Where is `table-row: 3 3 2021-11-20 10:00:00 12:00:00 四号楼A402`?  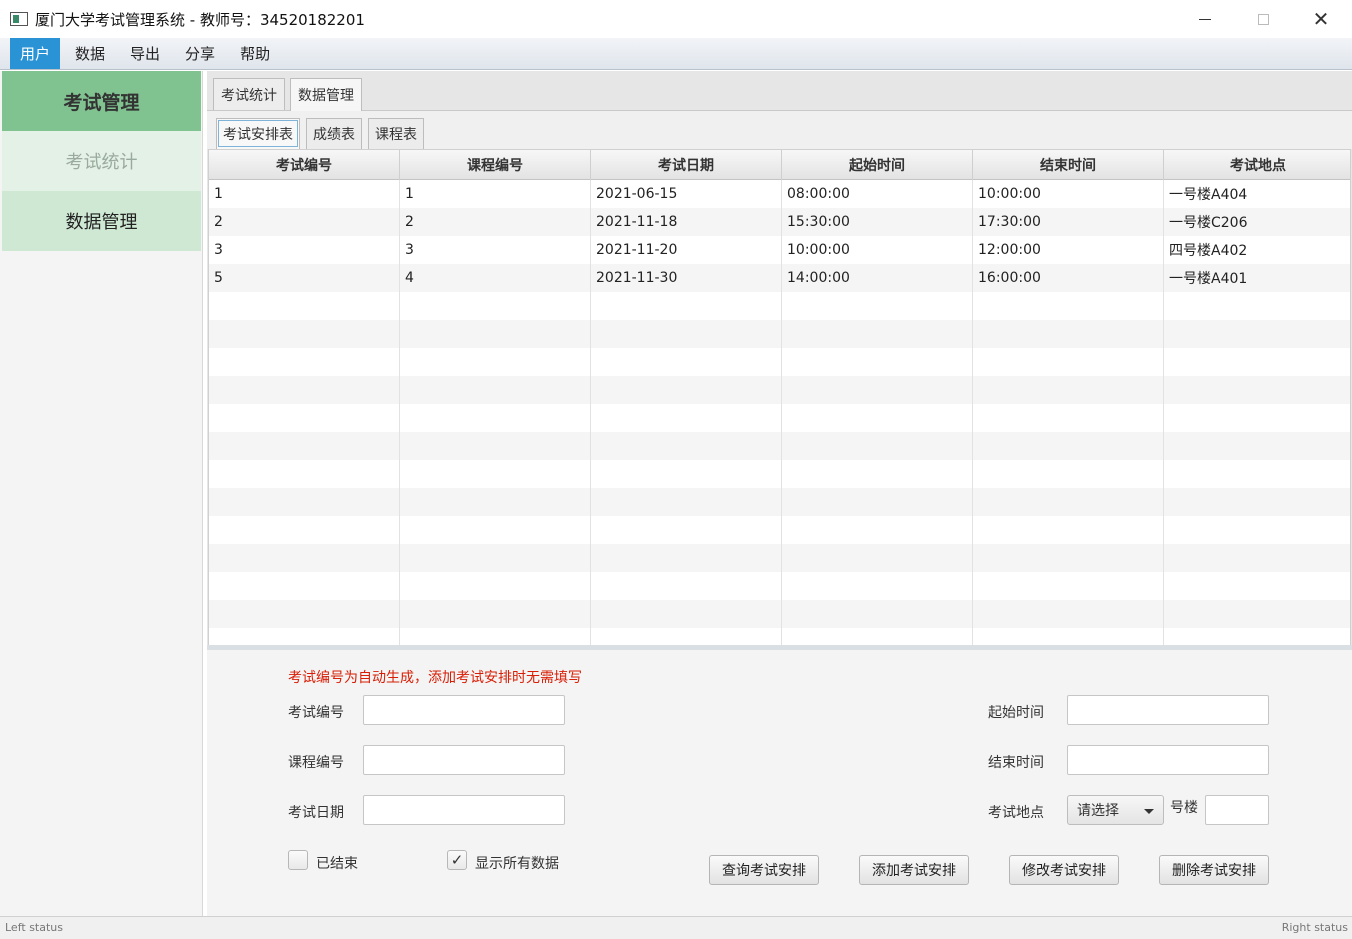
table-row: 3 3 2021-11-20 10:00:00 12:00:00 四号楼A402 is located at coordinates (779, 250).